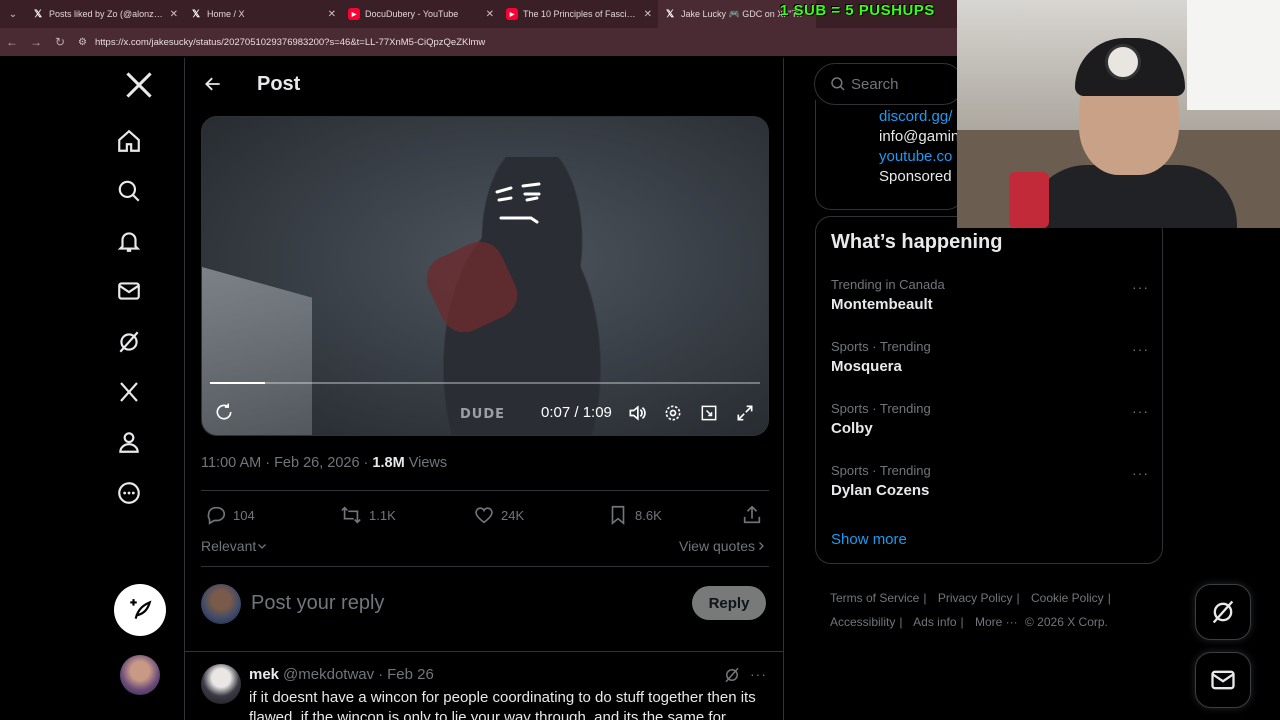  I want to click on browser-tab: 𝕏 Posts liked by Zo (@alonzonem ✕, so click(105, 14).